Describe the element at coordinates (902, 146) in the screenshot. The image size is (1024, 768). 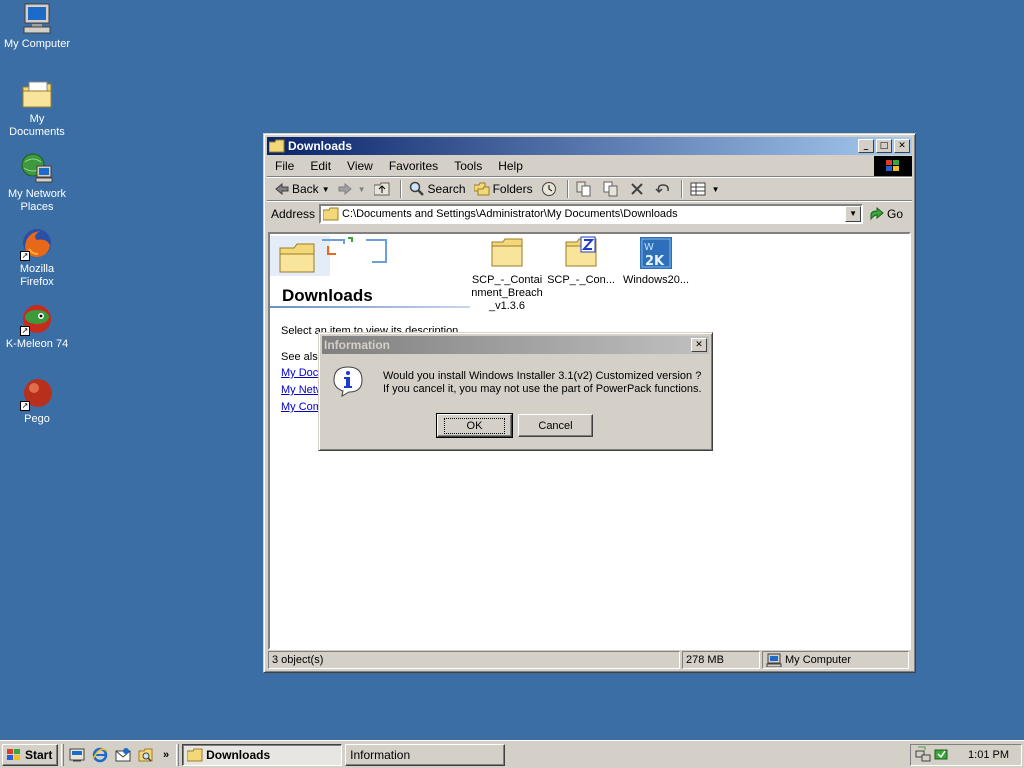
I see `close-button: ✕` at that location.